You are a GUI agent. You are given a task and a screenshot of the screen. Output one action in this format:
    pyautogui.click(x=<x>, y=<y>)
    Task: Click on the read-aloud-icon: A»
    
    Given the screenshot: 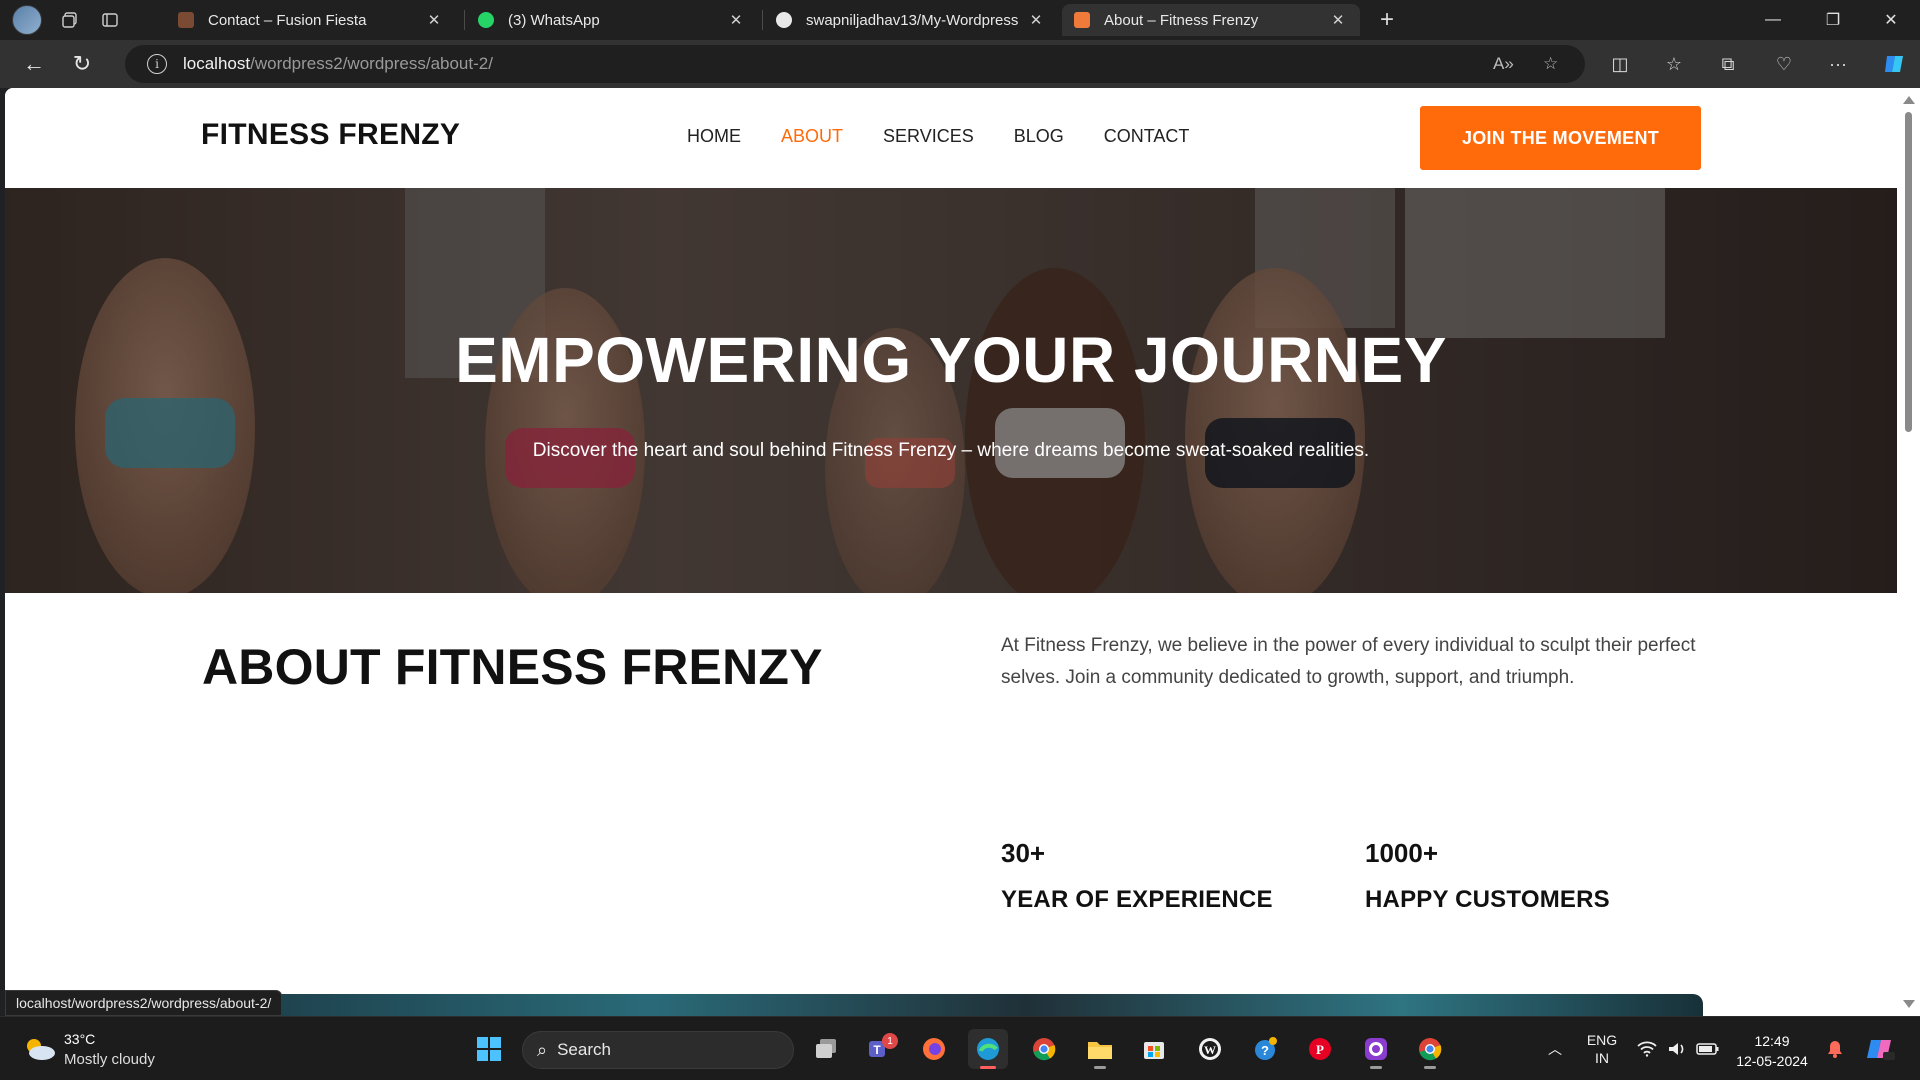 What is the action you would take?
    pyautogui.click(x=1503, y=64)
    